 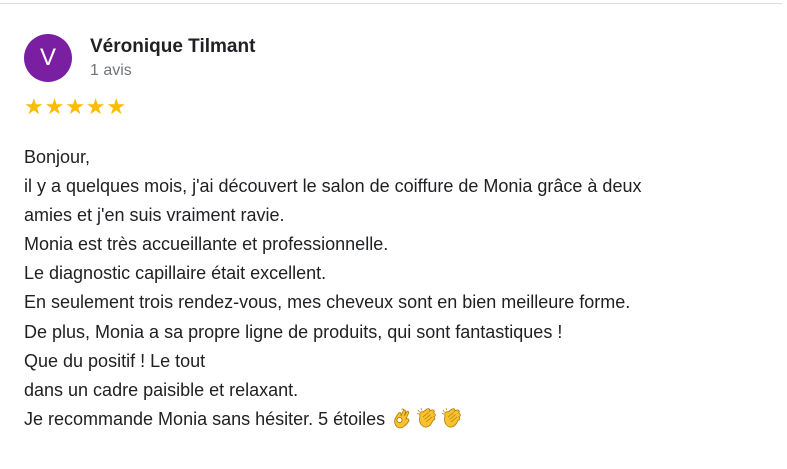 I want to click on review-count: 1 avis, so click(x=111, y=70).